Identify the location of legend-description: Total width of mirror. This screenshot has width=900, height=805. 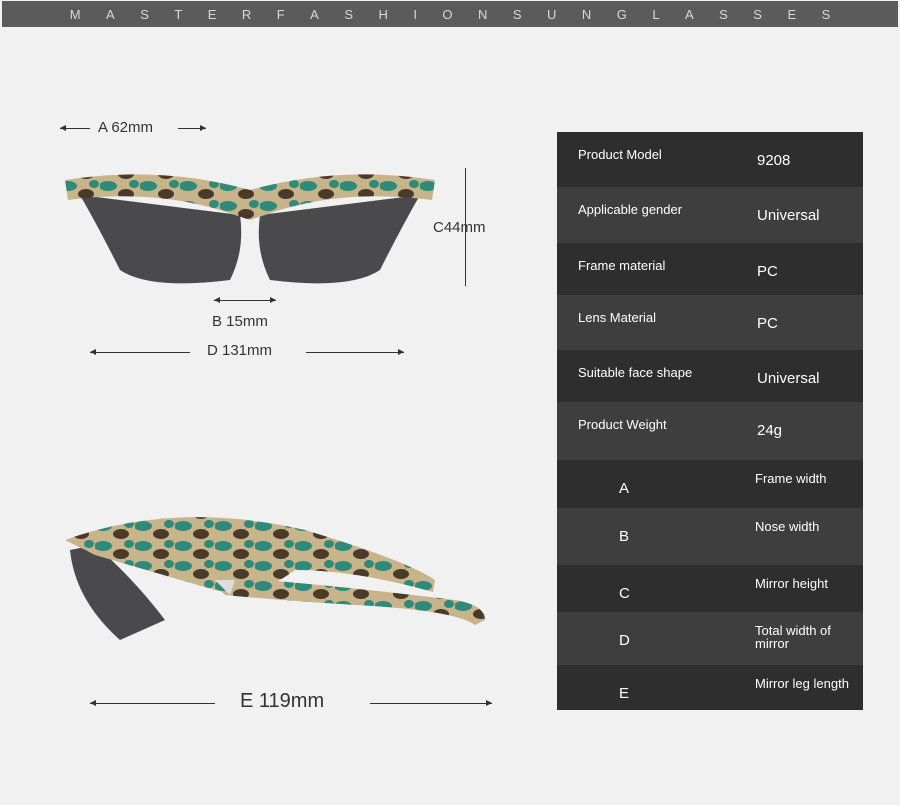
(793, 637).